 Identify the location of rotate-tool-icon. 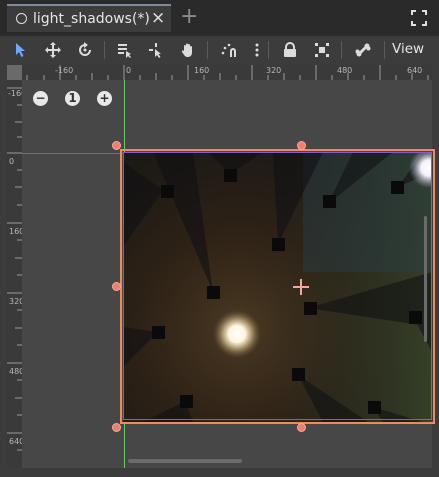
(85, 50).